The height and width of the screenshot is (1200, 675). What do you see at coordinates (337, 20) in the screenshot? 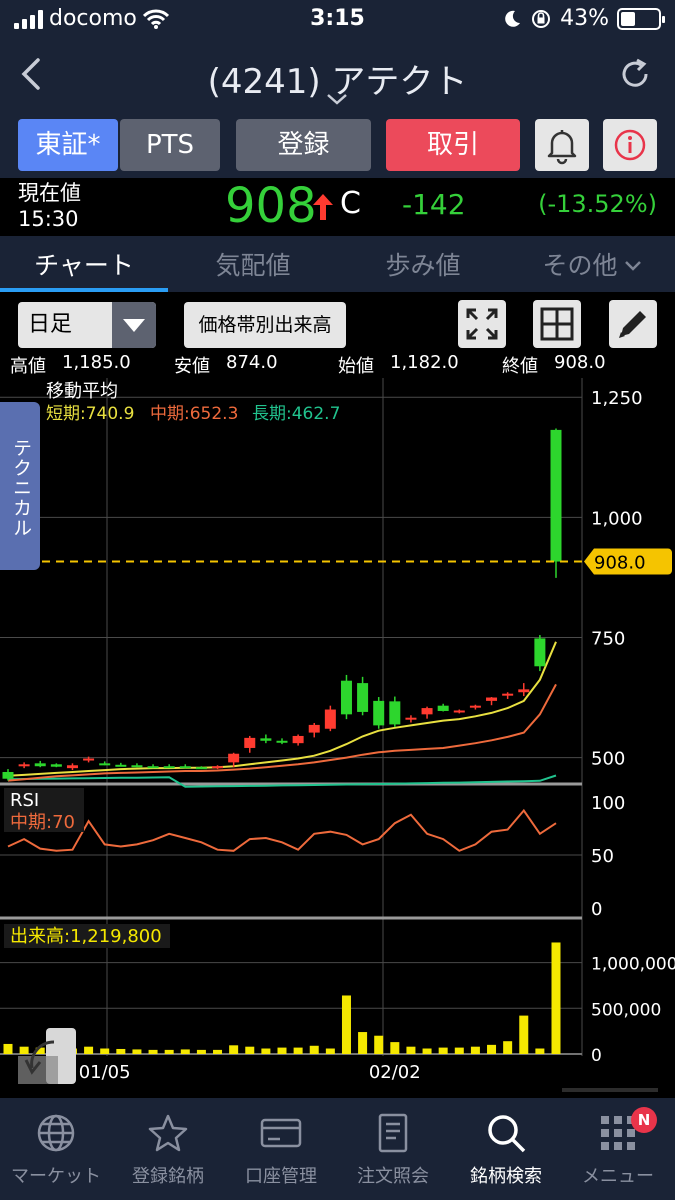
I see `status-bar: docomo 3:15 43%` at bounding box center [337, 20].